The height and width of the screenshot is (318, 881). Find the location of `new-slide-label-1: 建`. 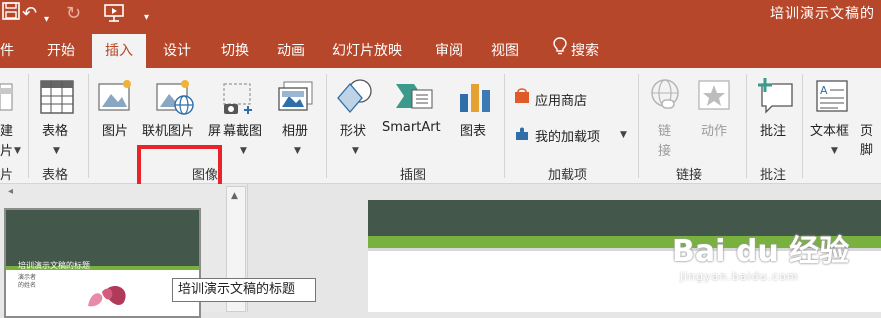

new-slide-label-1: 建 is located at coordinates (7, 131).